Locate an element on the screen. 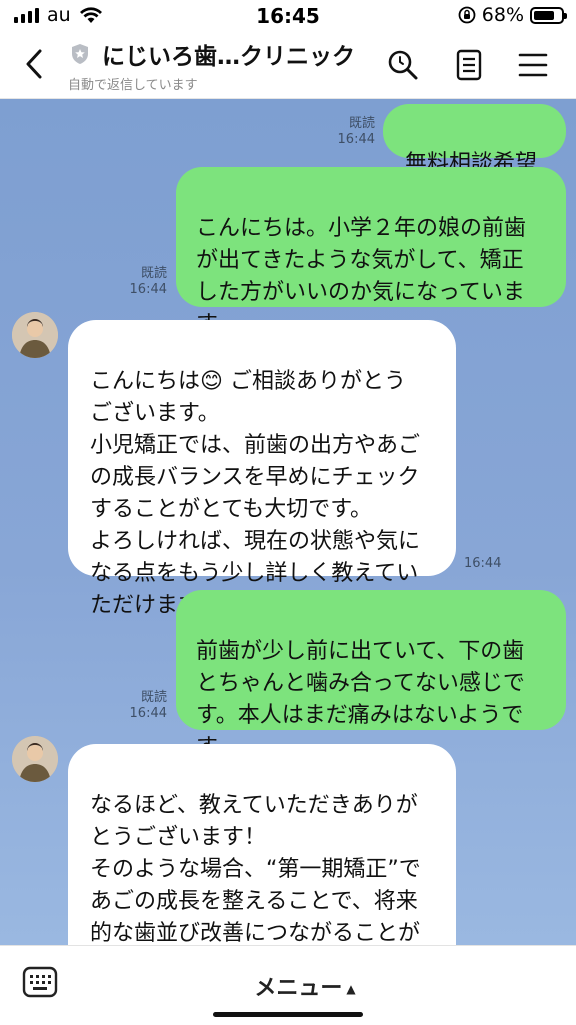 This screenshot has width=576, height=1025. battery-percent: 68% is located at coordinates (502, 15).